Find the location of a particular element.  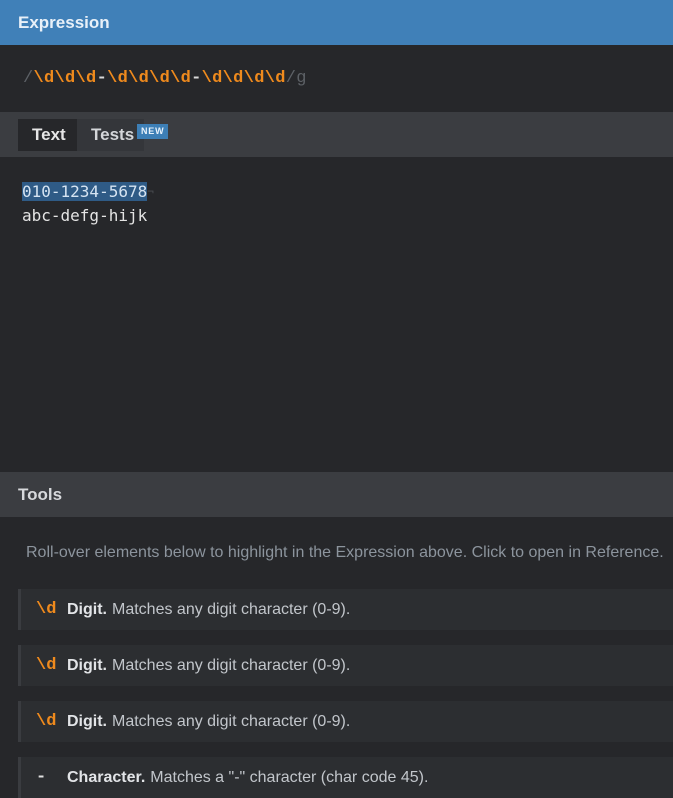

tab-text-label: Text is located at coordinates (49, 134).